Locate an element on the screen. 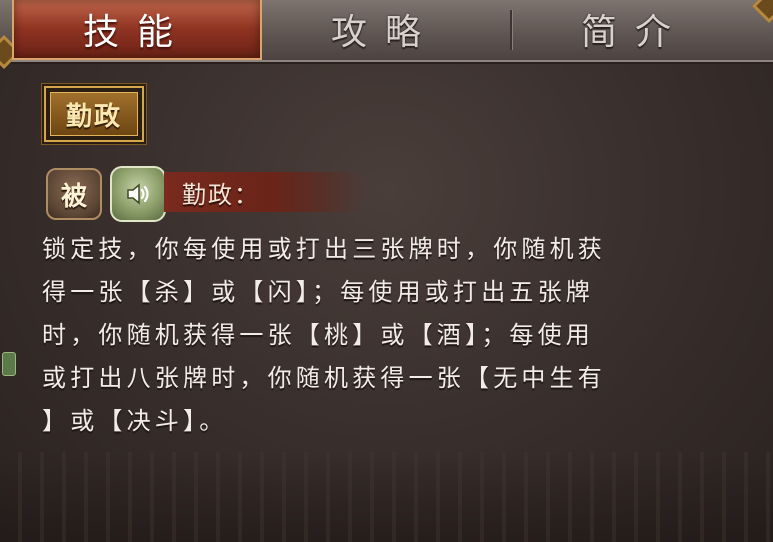  description-line: 时，你随机获得一张【桃】或【酒】；每使用 is located at coordinates (318, 335).